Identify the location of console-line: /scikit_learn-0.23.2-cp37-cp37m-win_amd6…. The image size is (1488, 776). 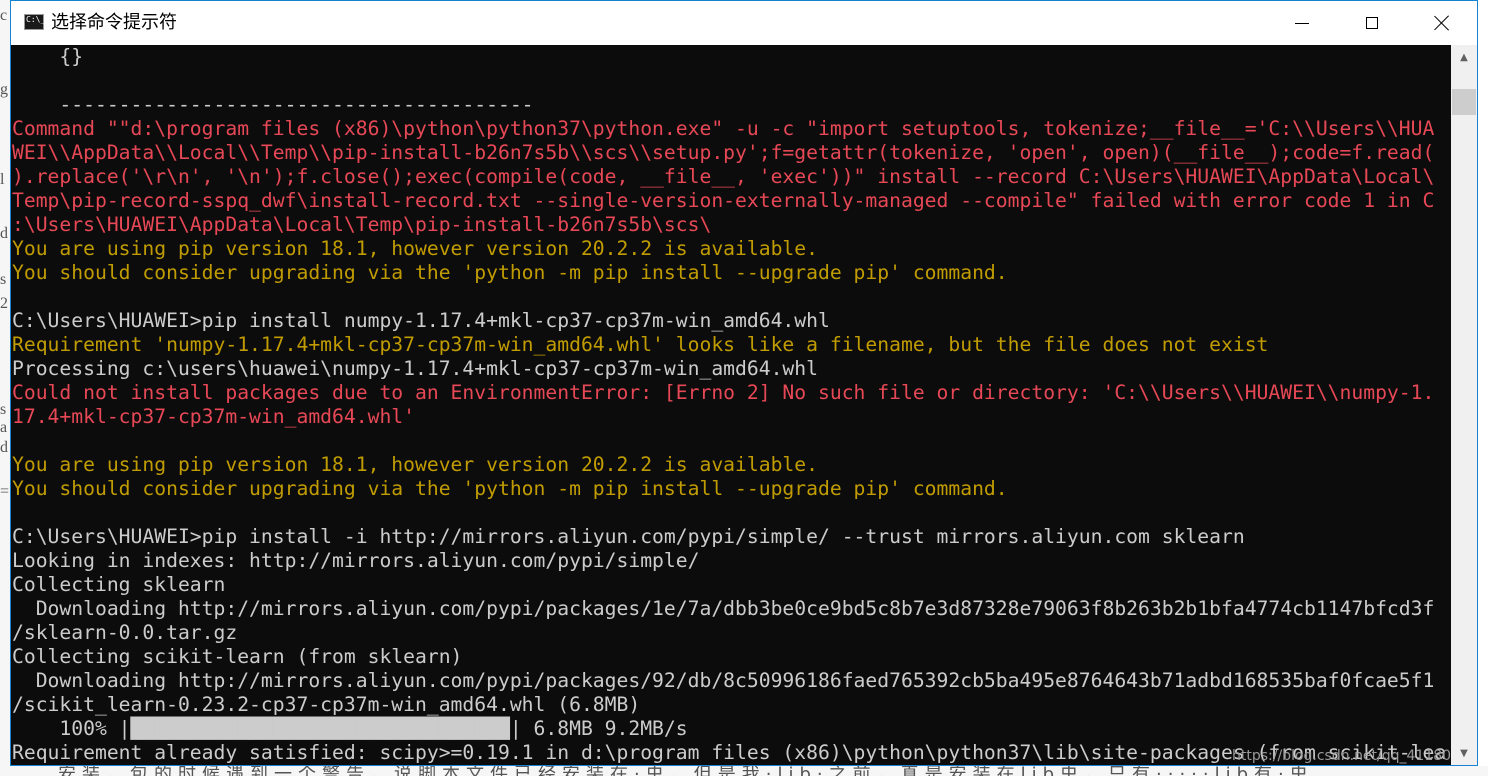
(326, 704).